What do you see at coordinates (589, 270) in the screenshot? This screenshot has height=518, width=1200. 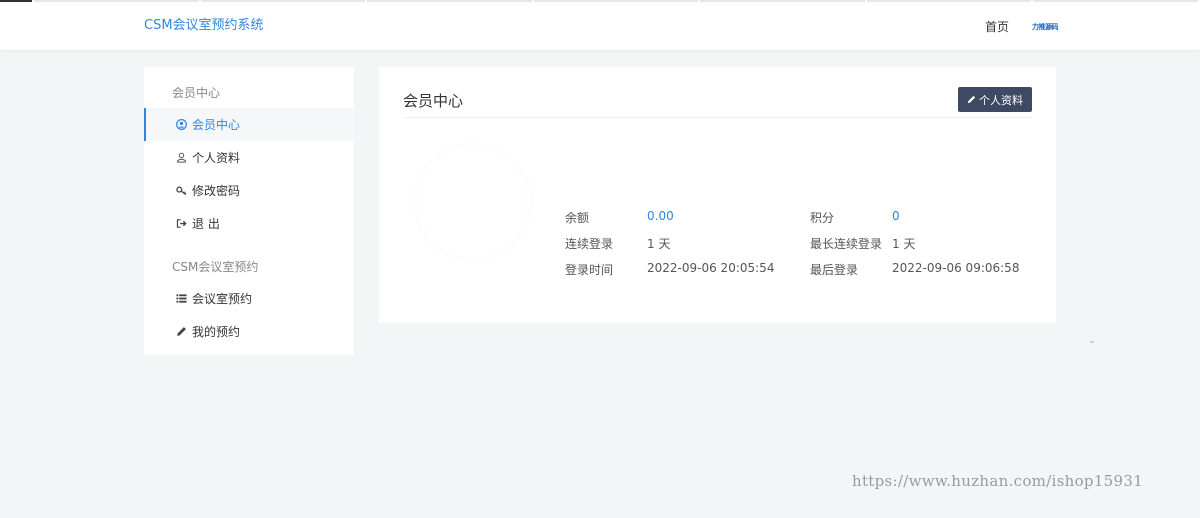 I see `login-time-label: 登录时间` at bounding box center [589, 270].